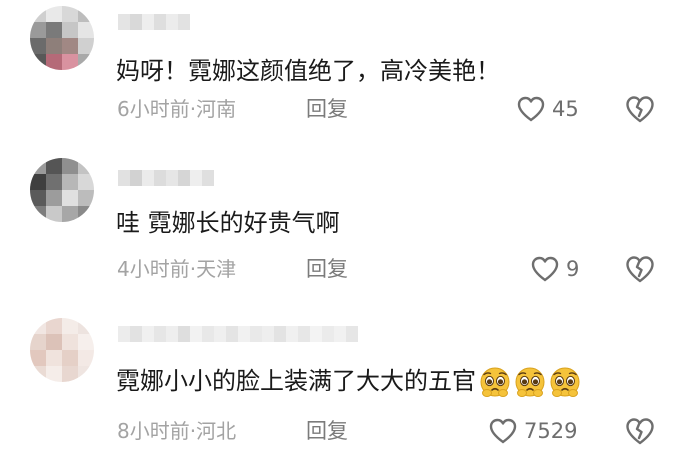 The height and width of the screenshot is (451, 692). What do you see at coordinates (565, 109) in the screenshot?
I see `like-count: 45` at bounding box center [565, 109].